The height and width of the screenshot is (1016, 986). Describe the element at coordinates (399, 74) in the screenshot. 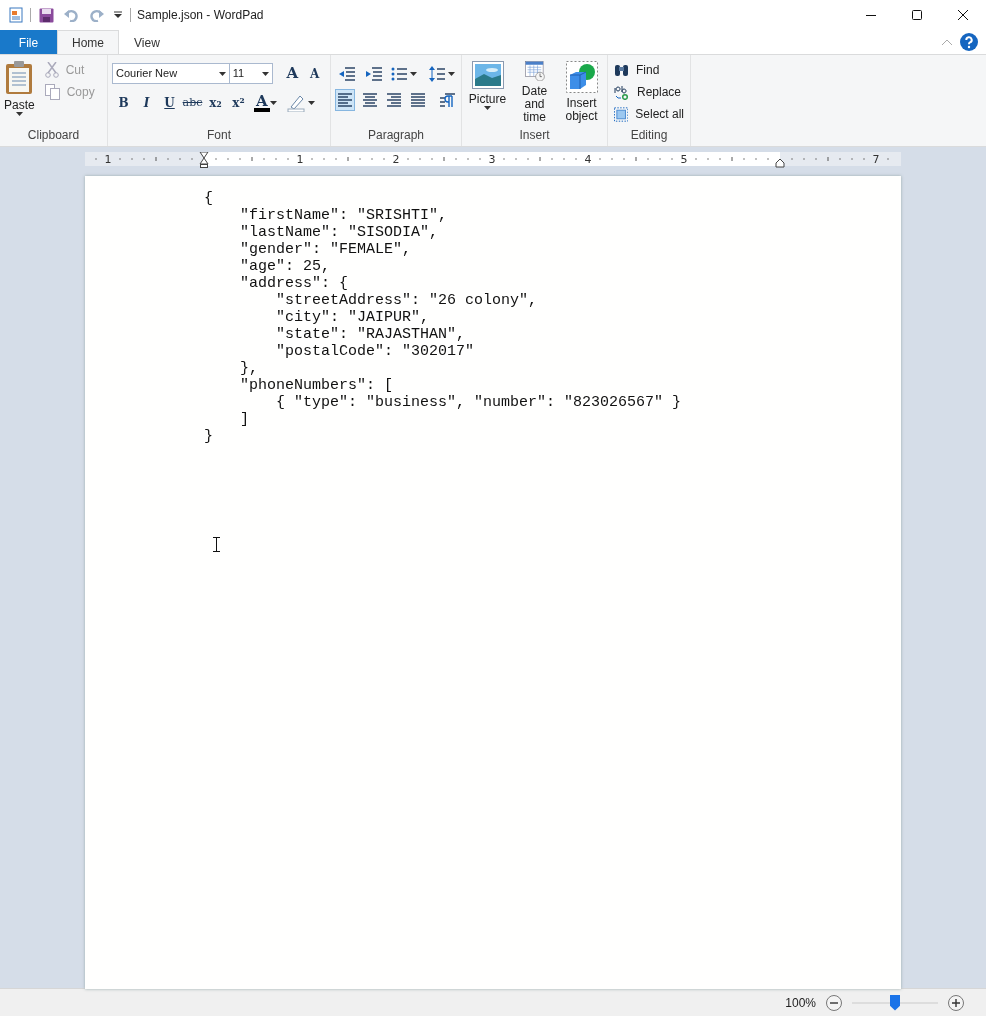

I see `bullet-list-icon` at that location.